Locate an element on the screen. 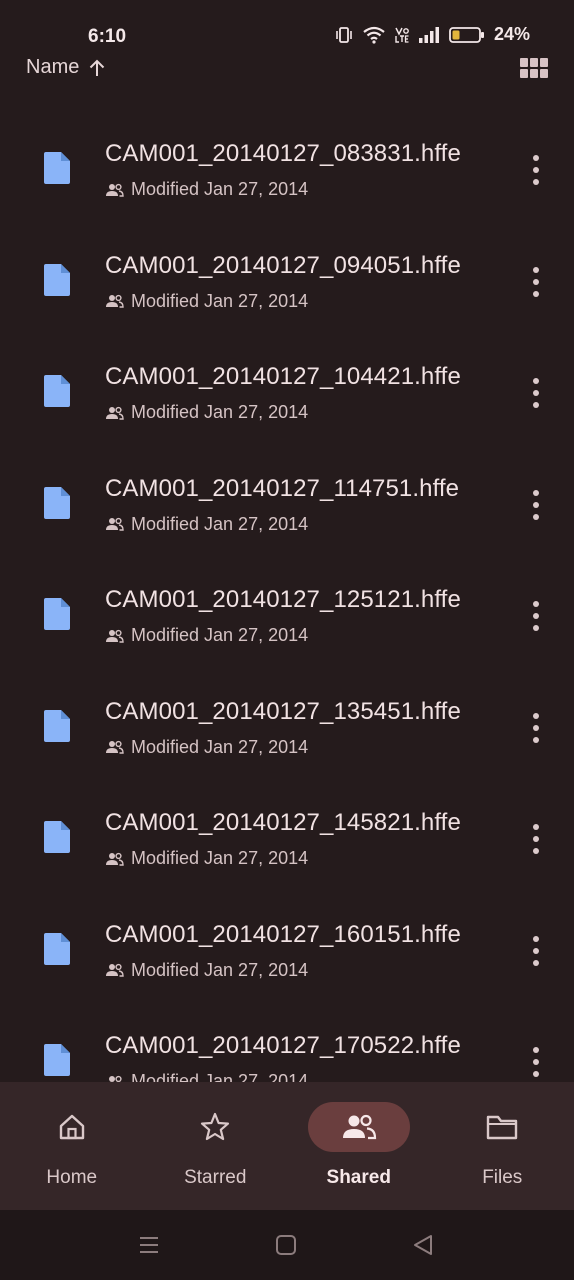 This screenshot has height=1280, width=574. folder-icon is located at coordinates (502, 1127).